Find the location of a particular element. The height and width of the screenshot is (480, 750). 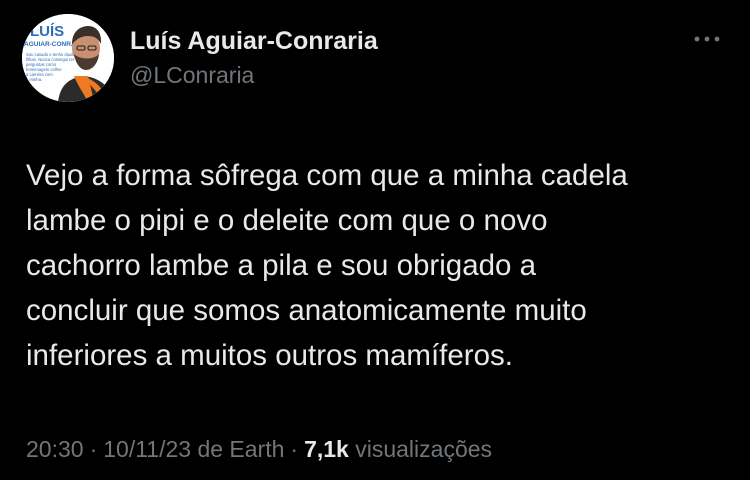

views-label: visualizações is located at coordinates (424, 449).